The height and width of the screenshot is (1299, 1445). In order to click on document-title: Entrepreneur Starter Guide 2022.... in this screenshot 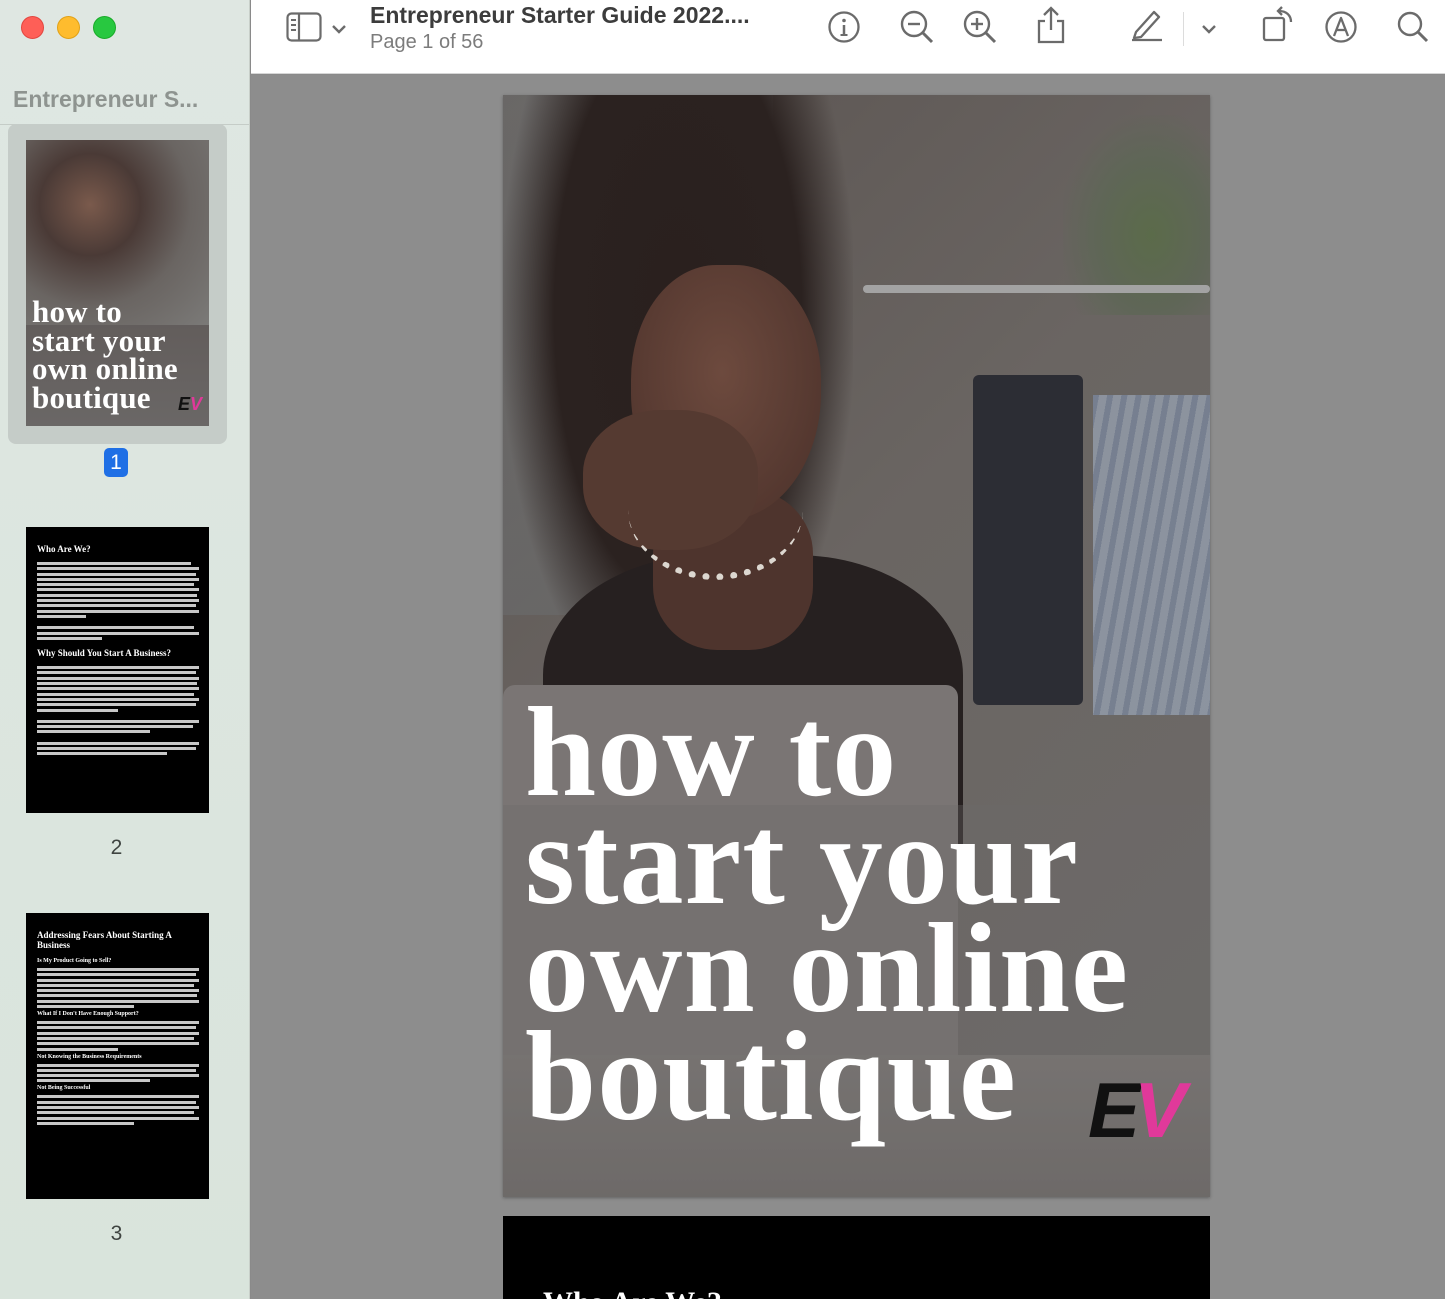, I will do `click(560, 15)`.